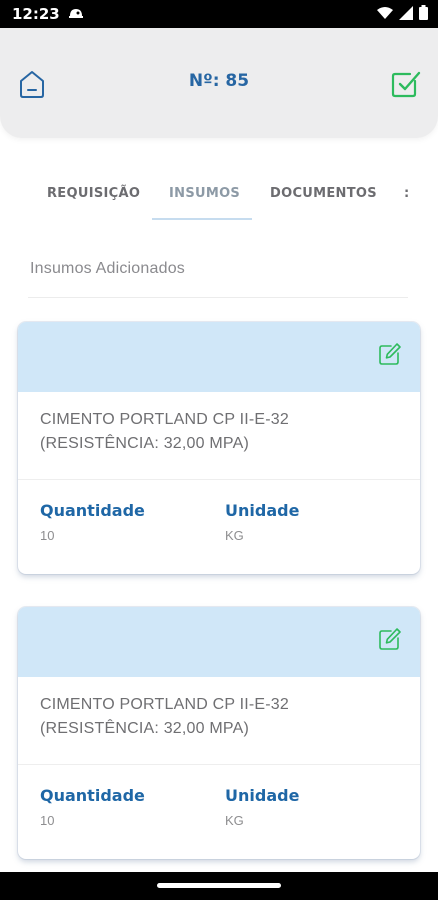  I want to click on tab-overflow-partial: :, so click(407, 193).